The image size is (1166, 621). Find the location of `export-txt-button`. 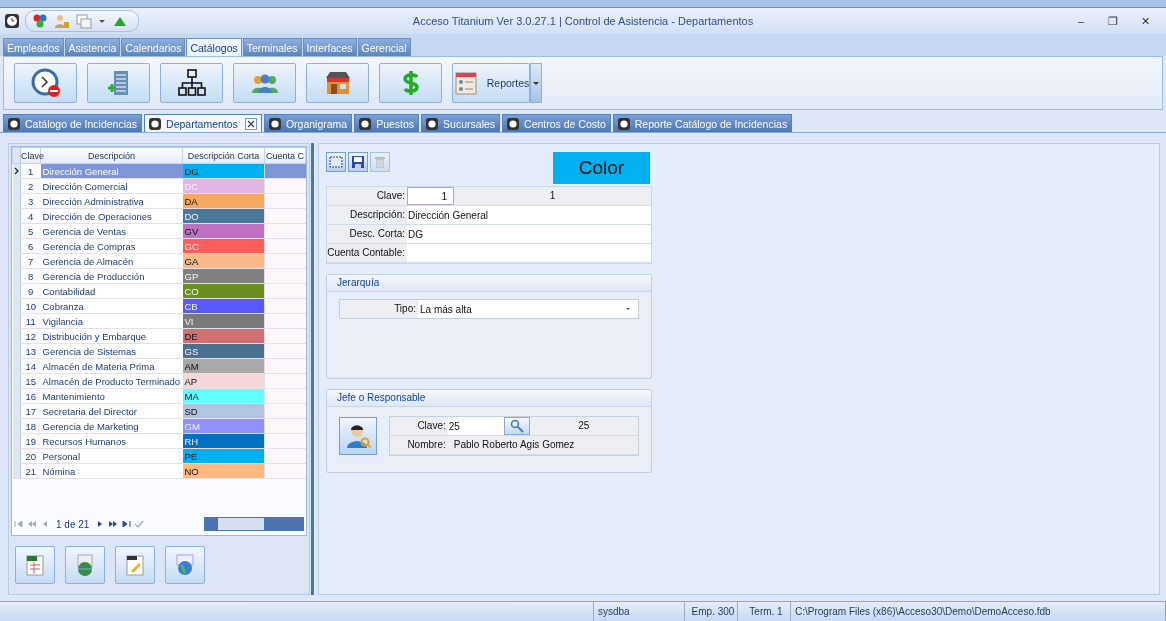

export-txt-button is located at coordinates (135, 565).